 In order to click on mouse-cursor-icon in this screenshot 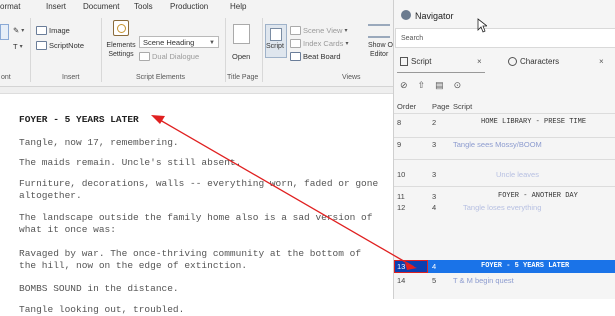, I will do `click(482, 25)`.